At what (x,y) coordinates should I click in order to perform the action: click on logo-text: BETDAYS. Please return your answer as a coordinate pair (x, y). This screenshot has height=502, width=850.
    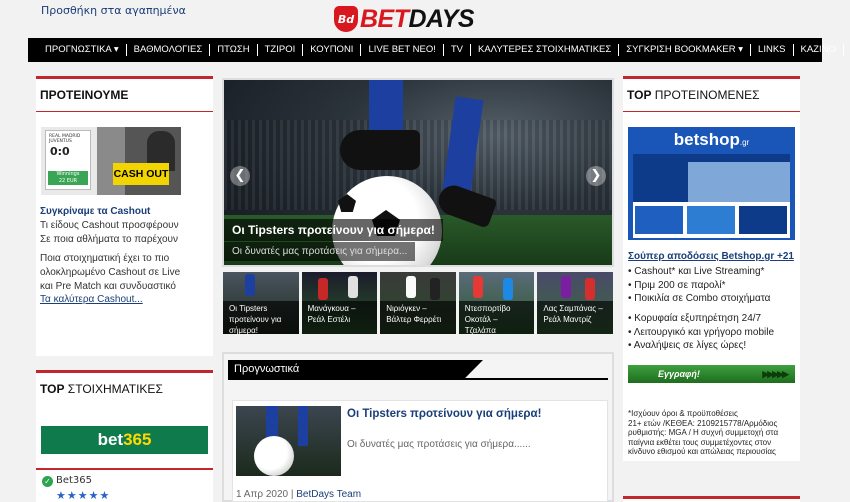
    Looking at the image, I should click on (417, 18).